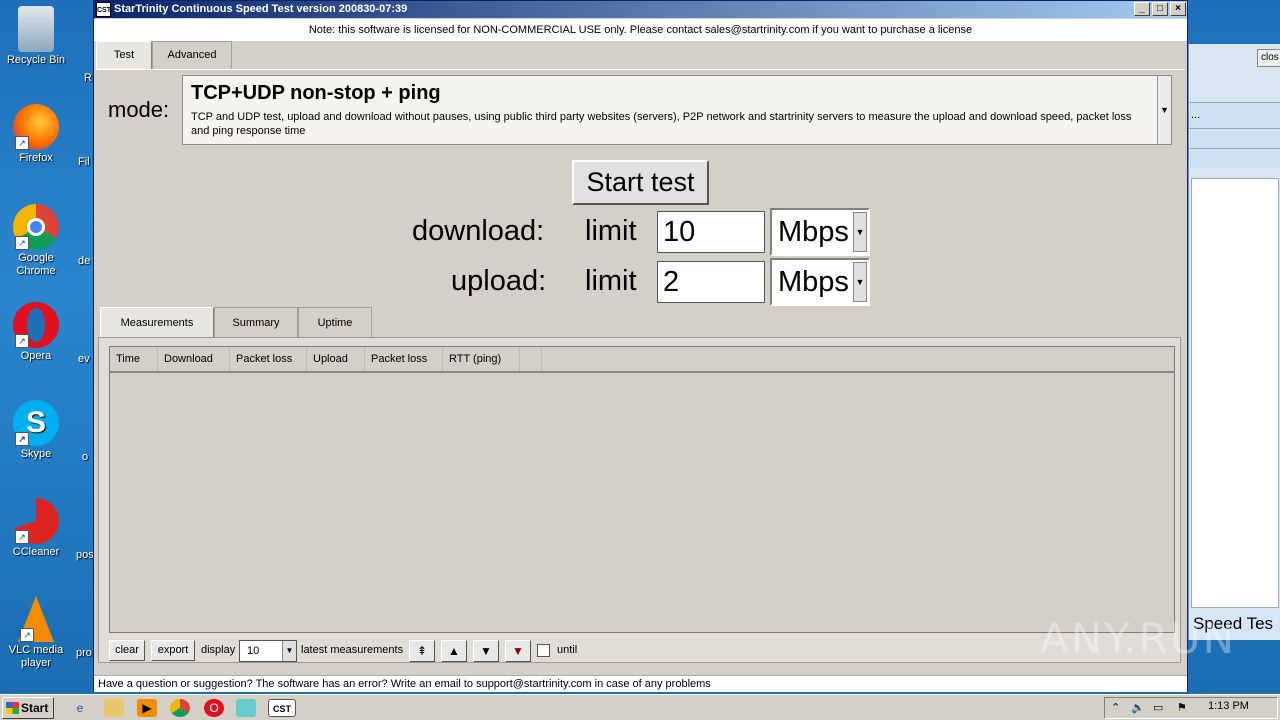 The image size is (1280, 720). What do you see at coordinates (12, 708) in the screenshot?
I see `windows-logo-icon` at bounding box center [12, 708].